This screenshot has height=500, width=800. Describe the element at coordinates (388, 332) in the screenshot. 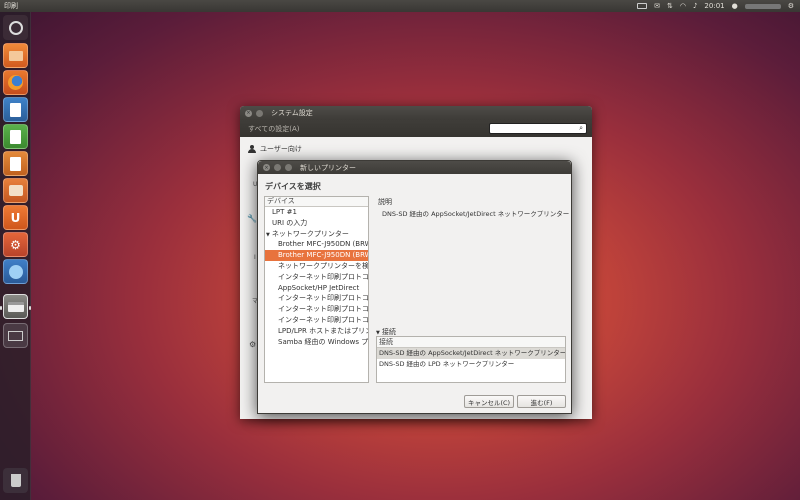

I see `connection-label-text: 接続` at that location.